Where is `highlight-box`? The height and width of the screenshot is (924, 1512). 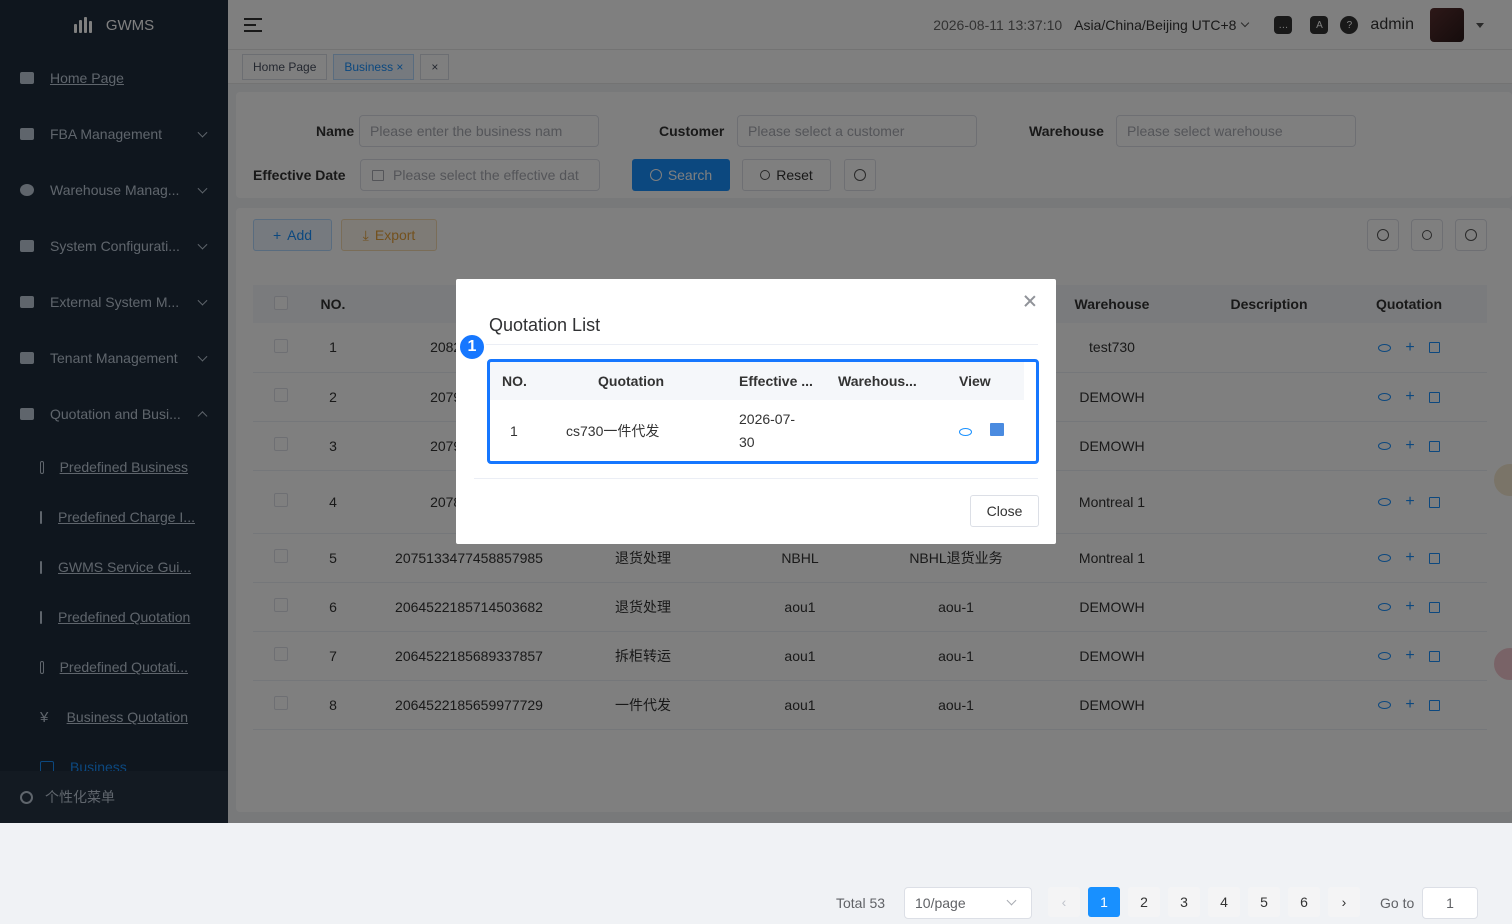 highlight-box is located at coordinates (763, 411).